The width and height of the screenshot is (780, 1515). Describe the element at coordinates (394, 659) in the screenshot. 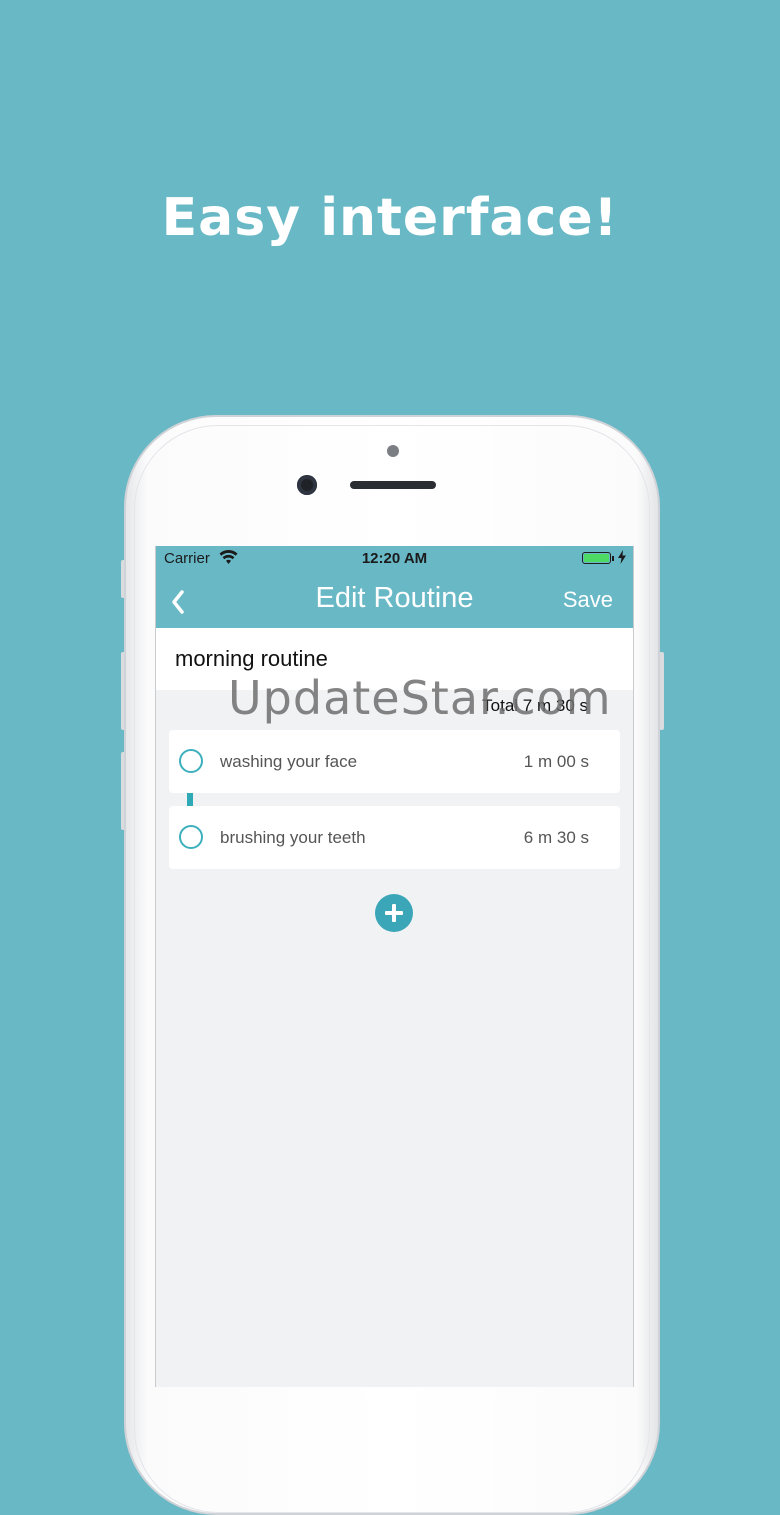

I see `routine-name-field: morning routine` at that location.